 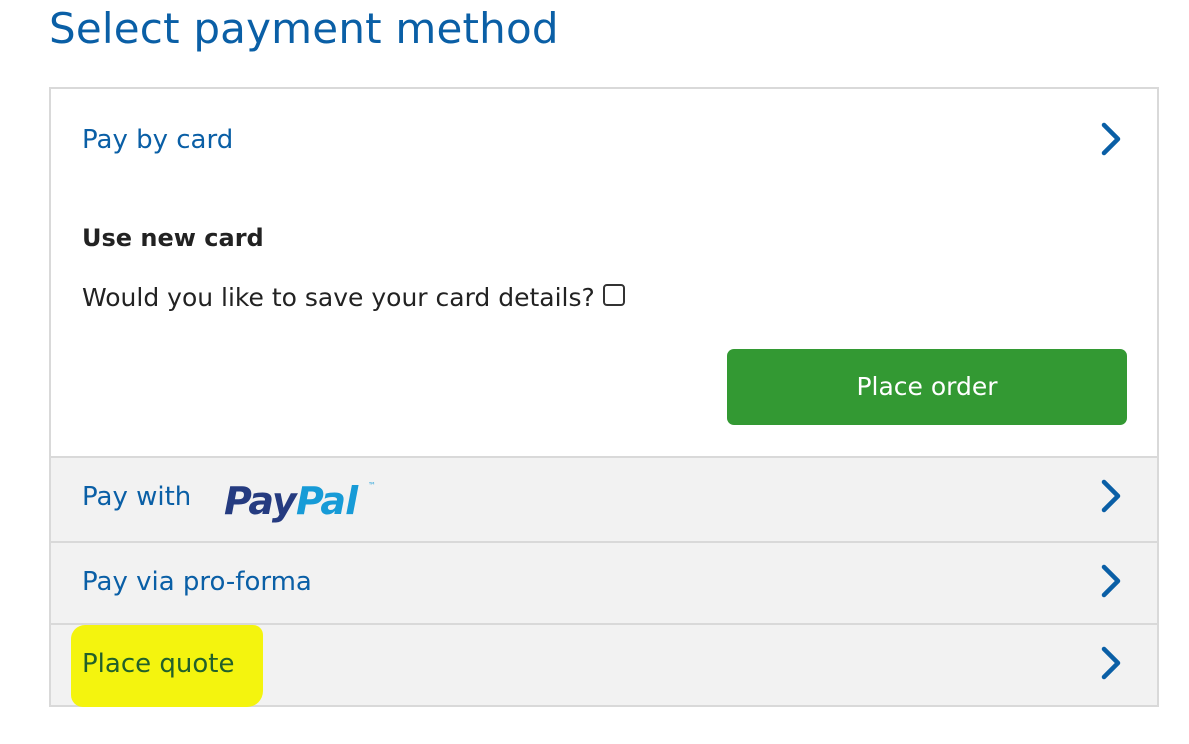 What do you see at coordinates (173, 238) in the screenshot?
I see `use-new-card-heading: Use new card` at bounding box center [173, 238].